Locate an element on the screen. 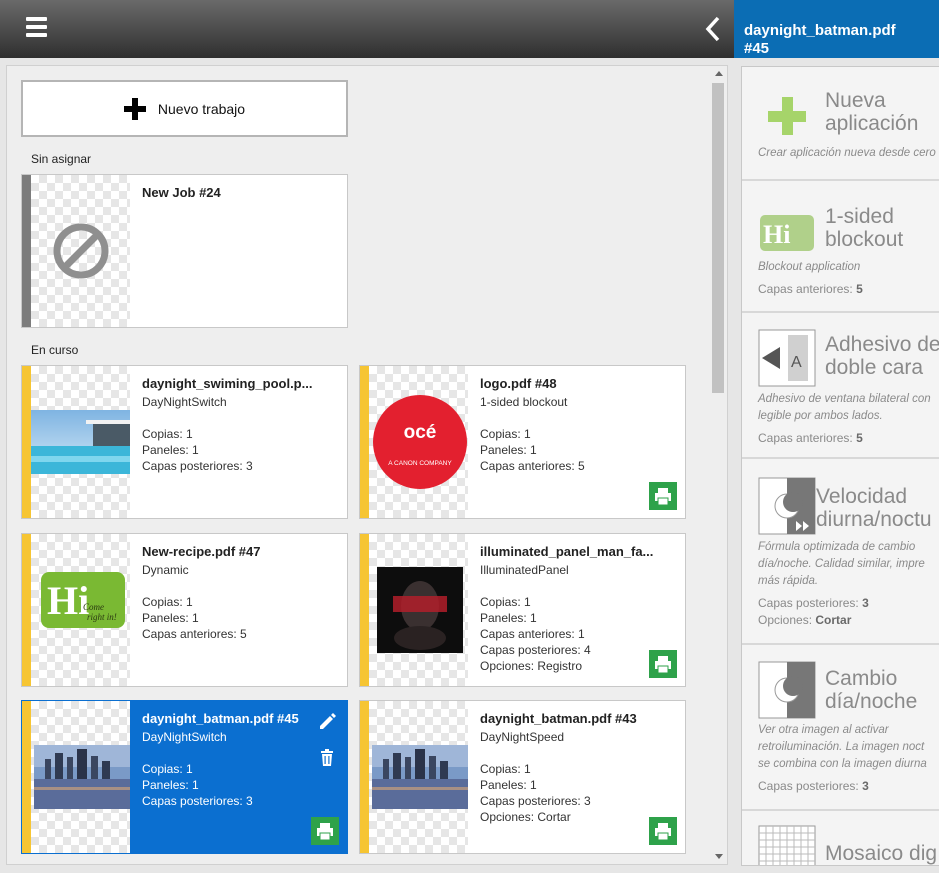 This screenshot has height=873, width=939. menu-icon is located at coordinates (36, 27).